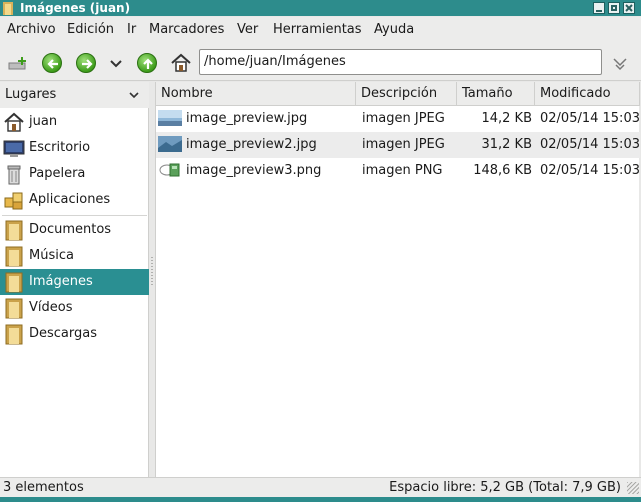  Describe the element at coordinates (169, 170) in the screenshot. I see `png-image-icon` at that location.